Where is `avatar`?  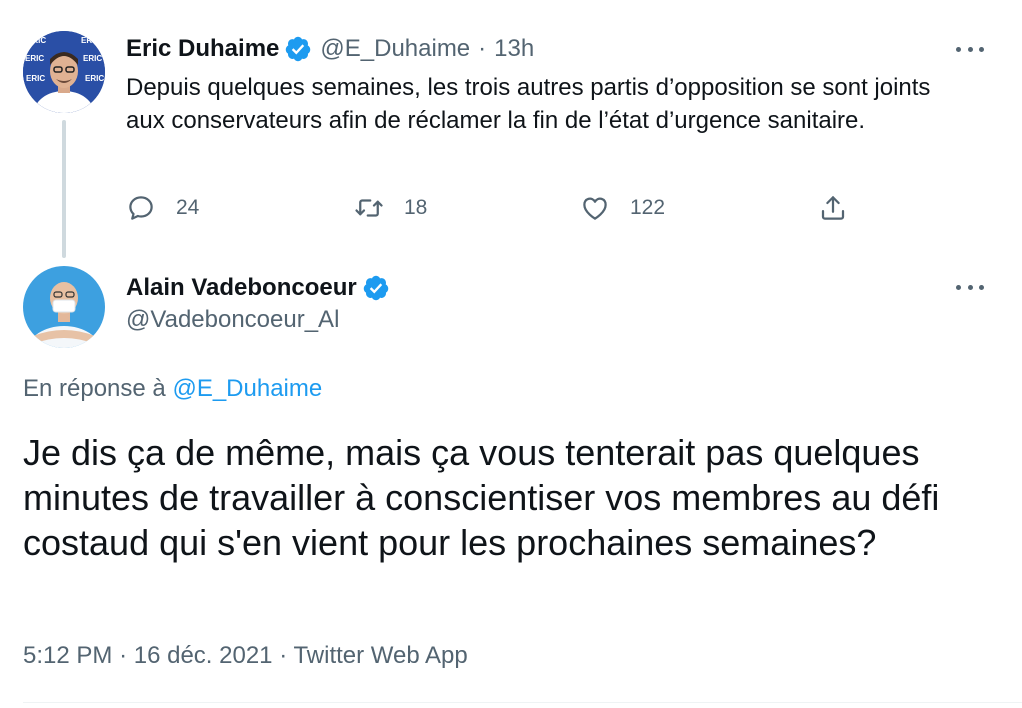
avatar is located at coordinates (64, 307).